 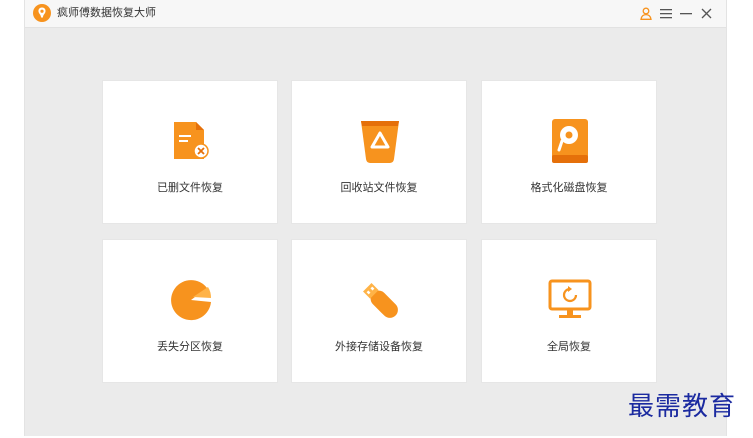 I want to click on card-external-storage-recovery: 外接存储设备恢复, so click(x=379, y=311).